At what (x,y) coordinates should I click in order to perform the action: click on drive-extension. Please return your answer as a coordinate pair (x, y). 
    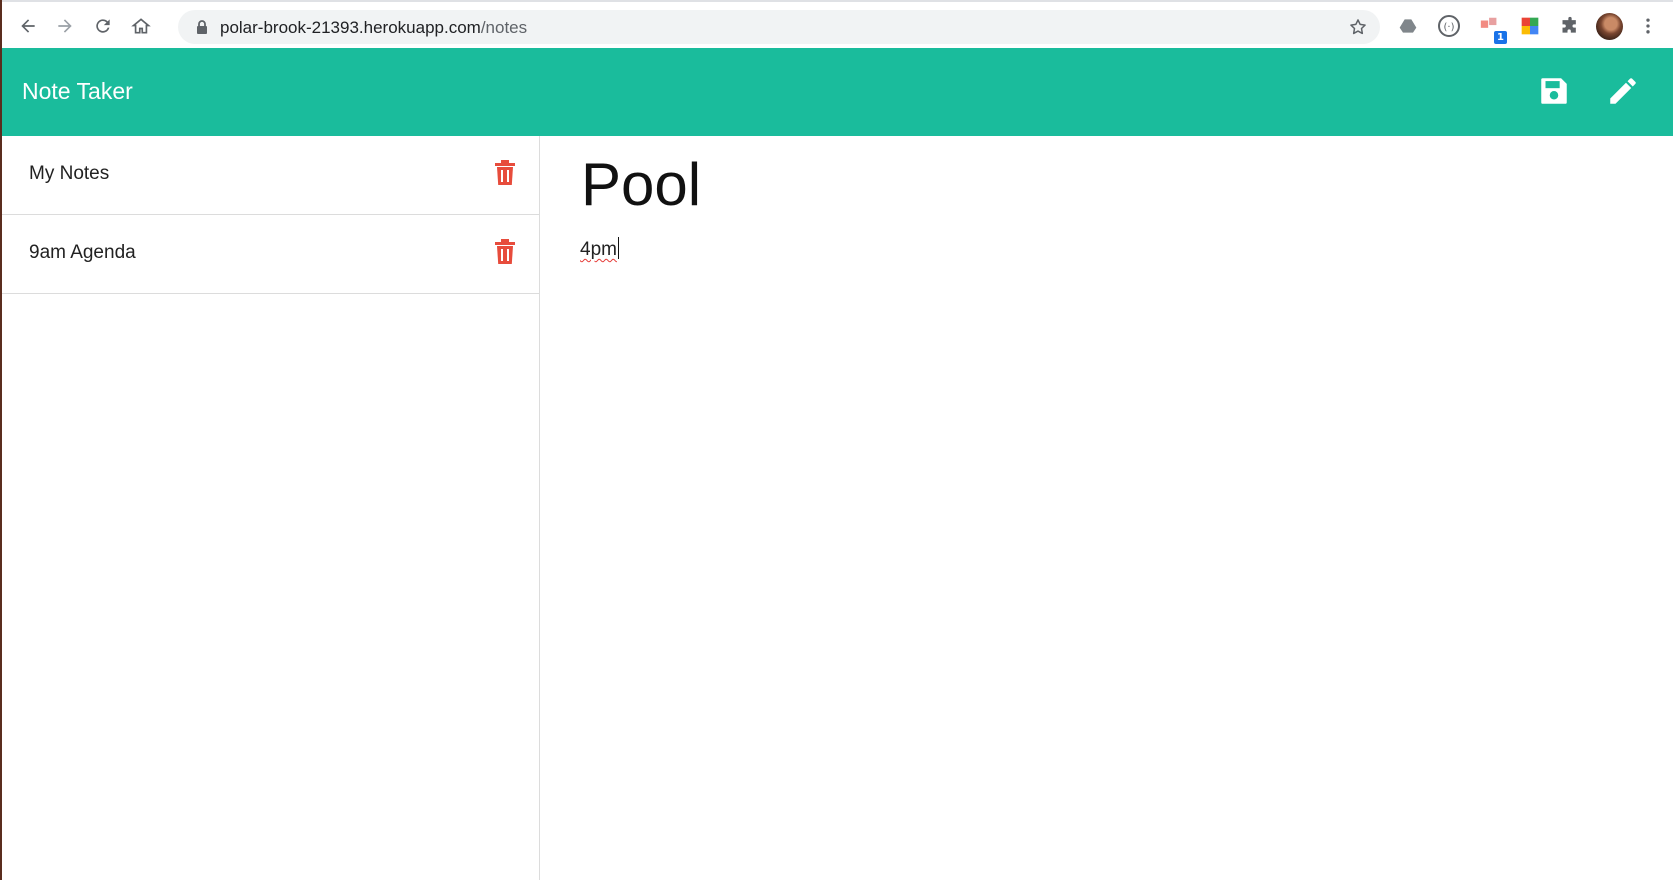
    Looking at the image, I should click on (1408, 26).